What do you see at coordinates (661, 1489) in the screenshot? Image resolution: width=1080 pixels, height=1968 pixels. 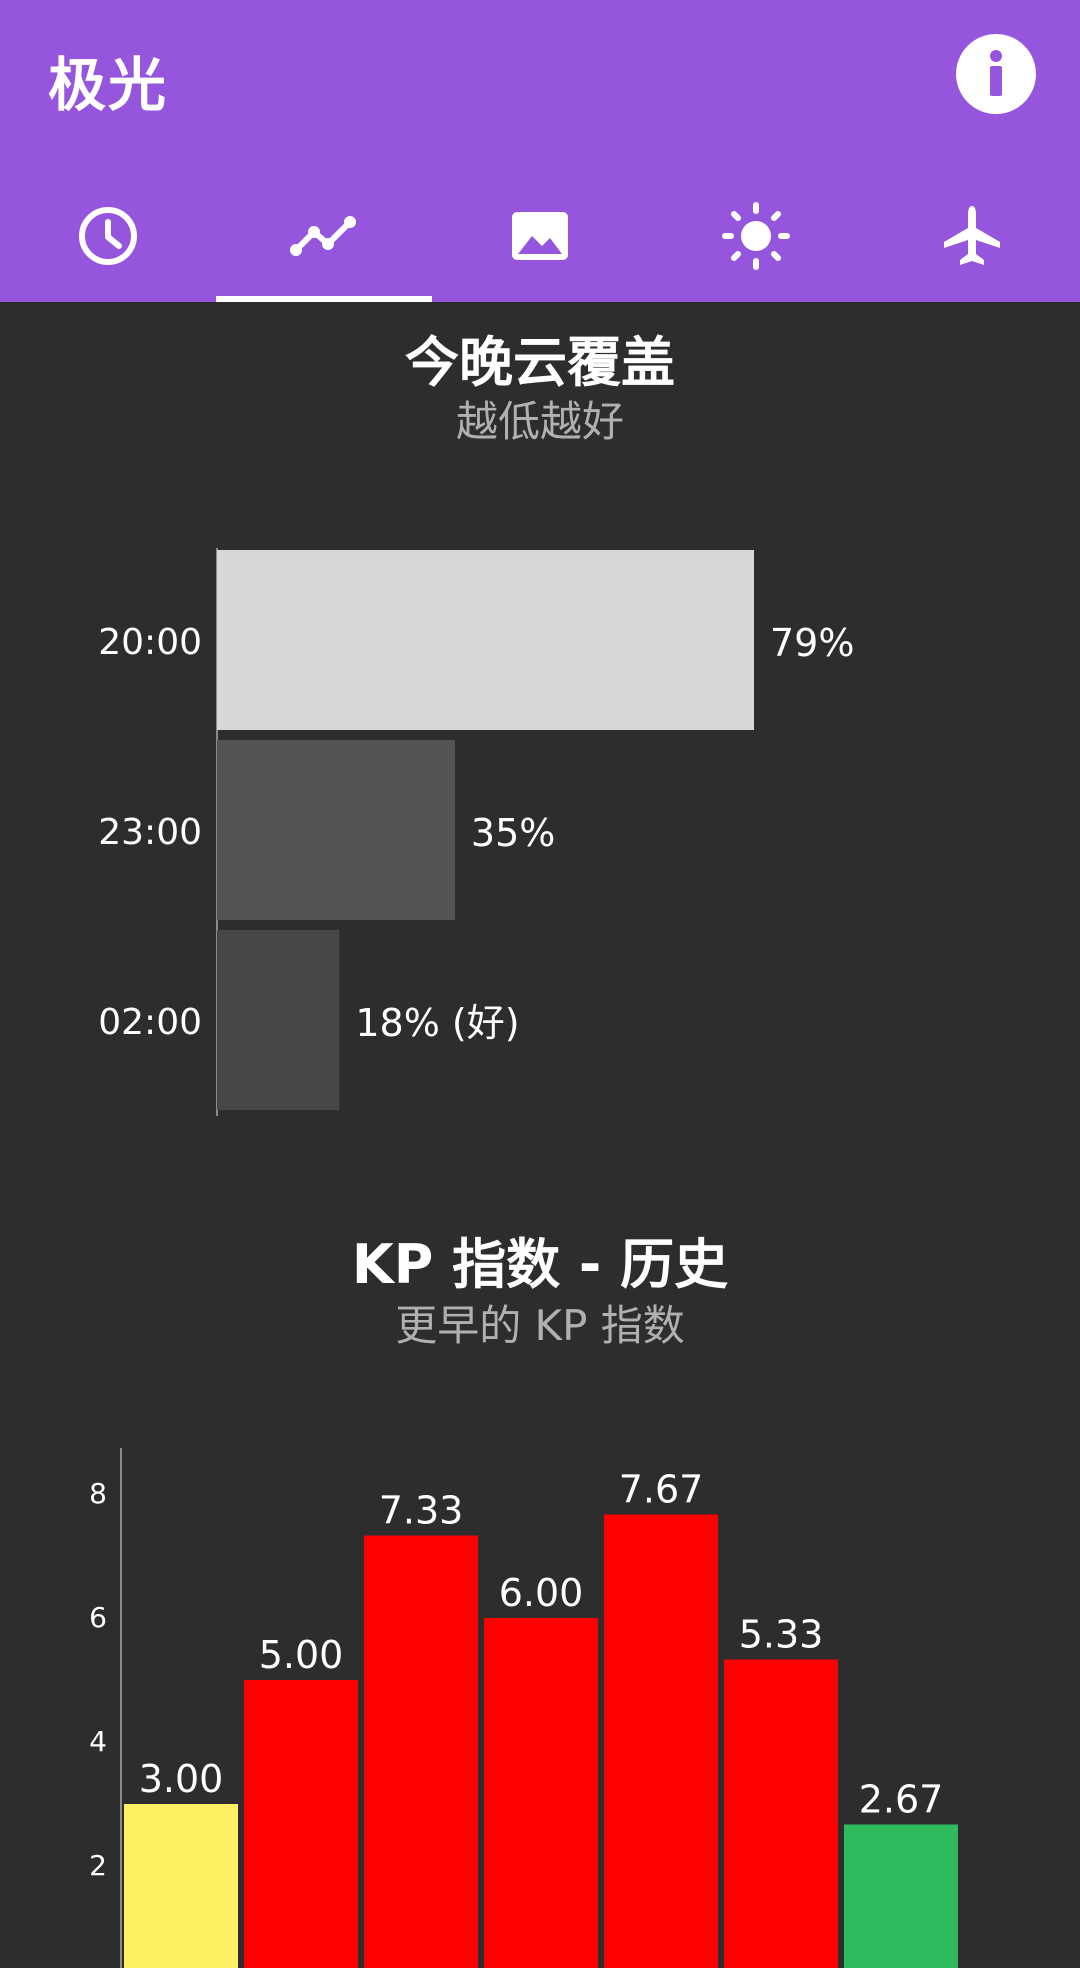 I see `kp-value-label: 7.67` at bounding box center [661, 1489].